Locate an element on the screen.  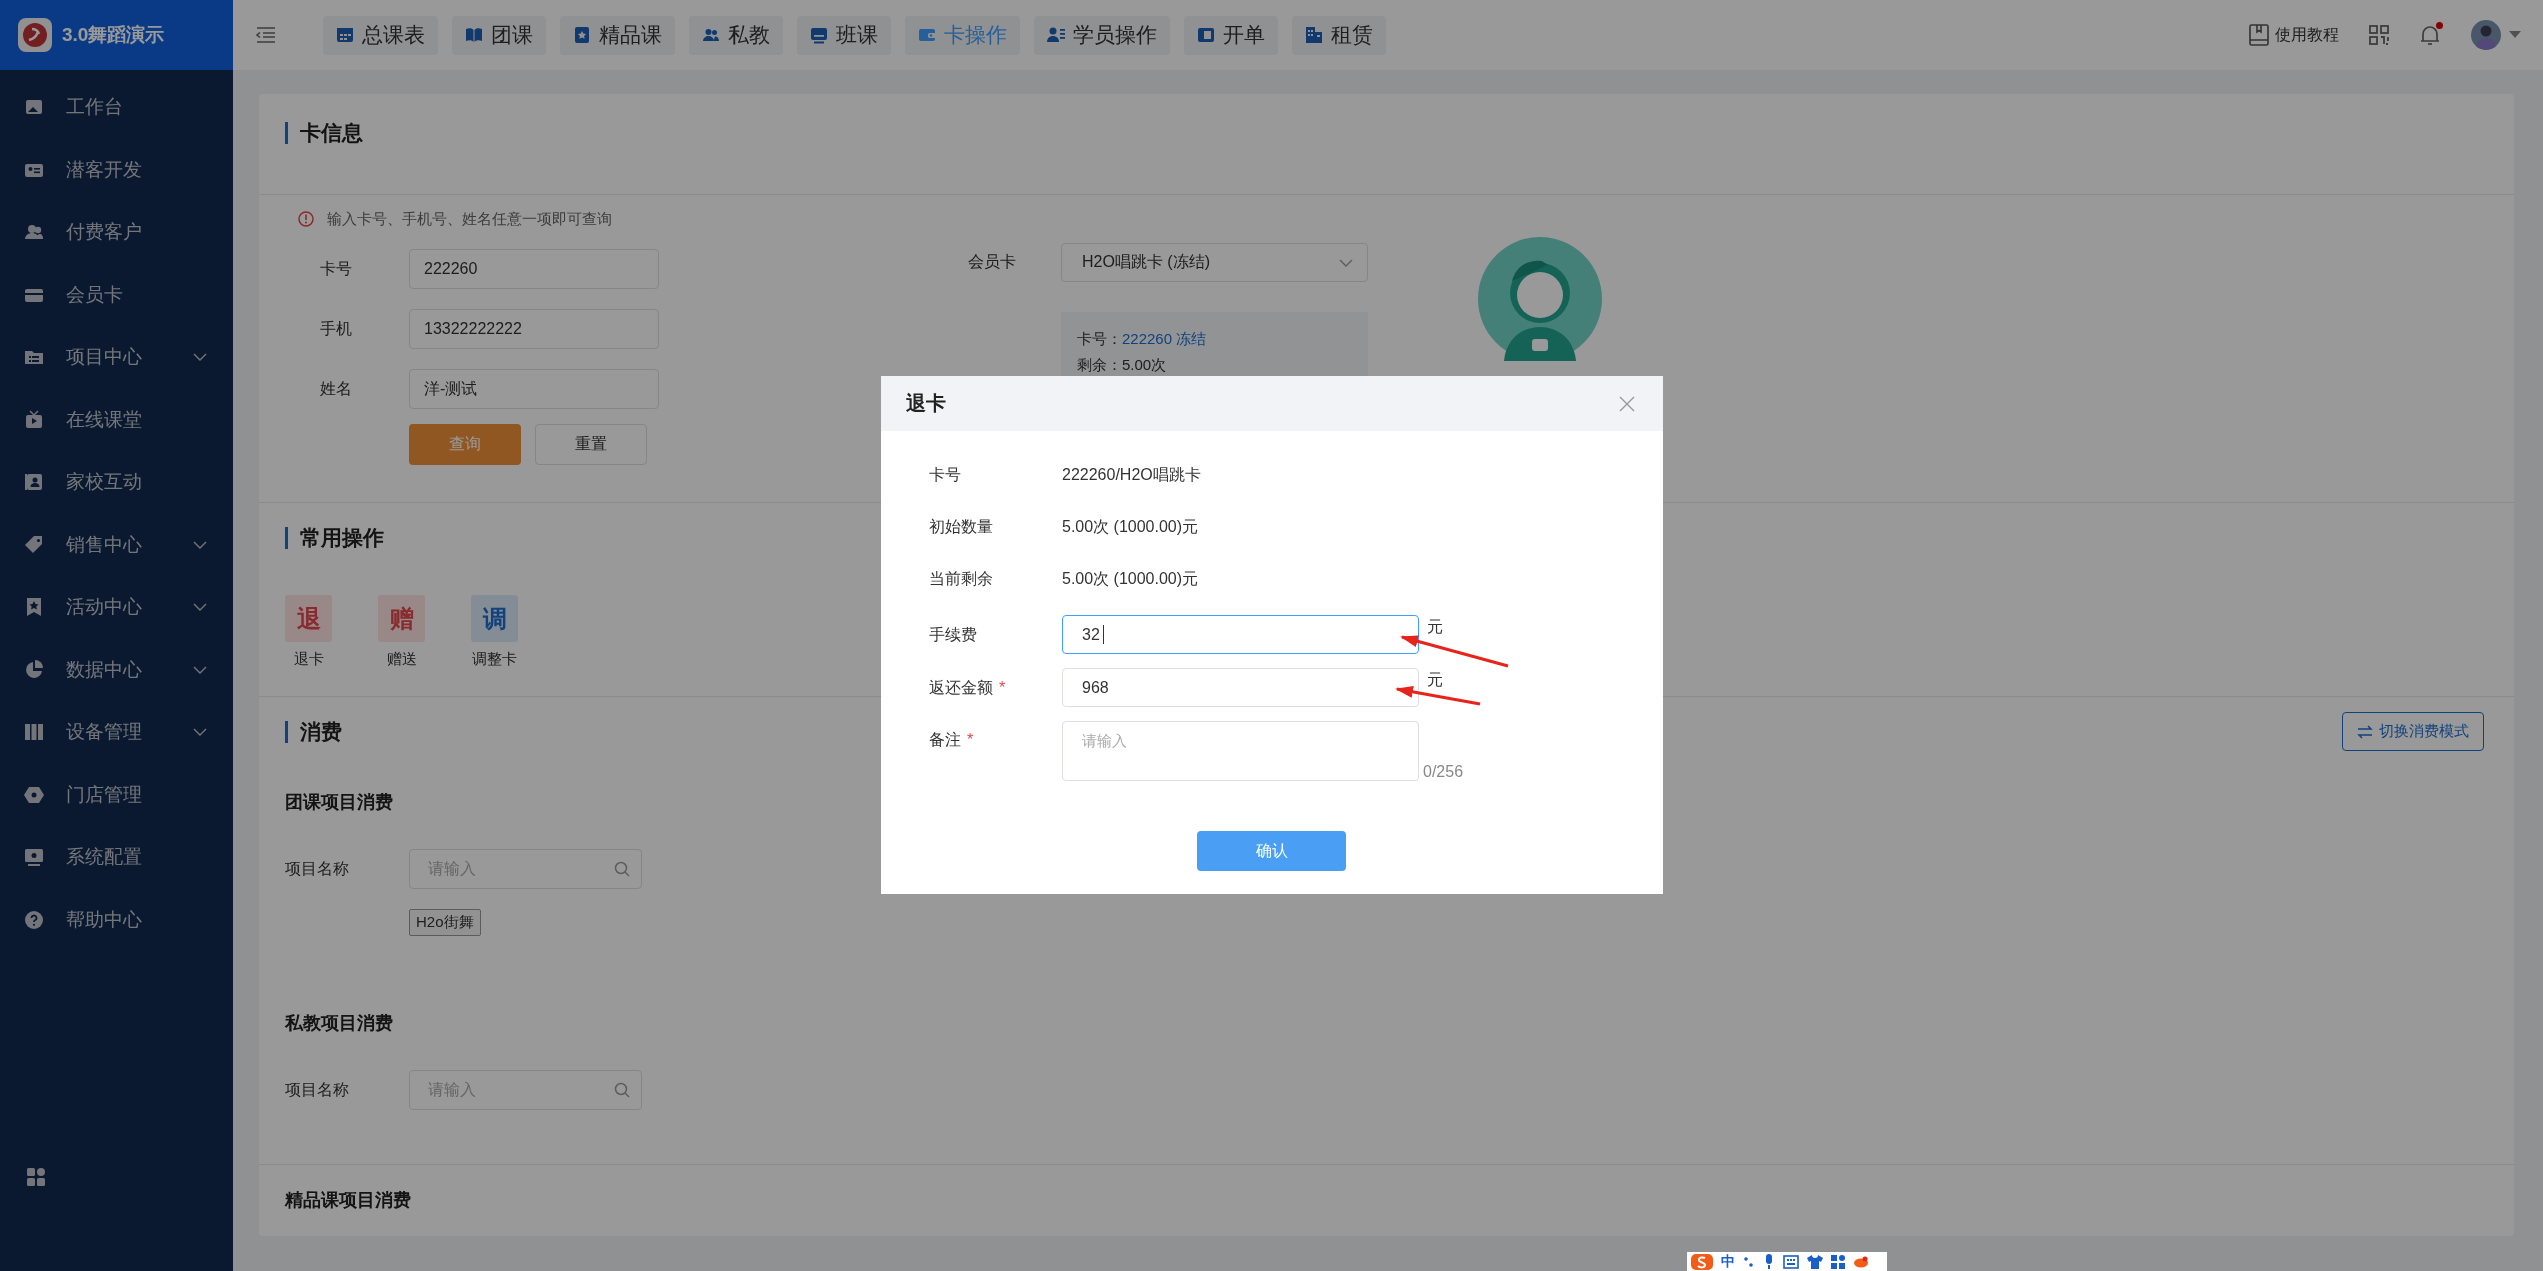
book-icon is located at coordinates (2259, 35).